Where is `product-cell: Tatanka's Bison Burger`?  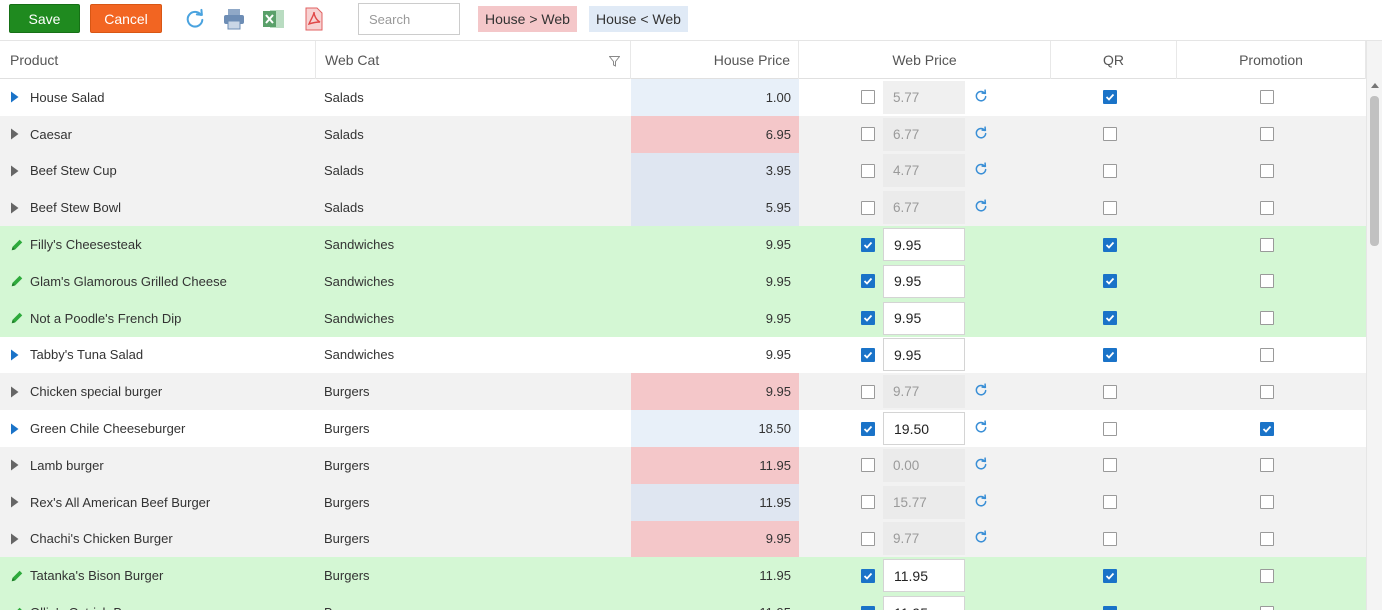 product-cell: Tatanka's Bison Burger is located at coordinates (158, 575).